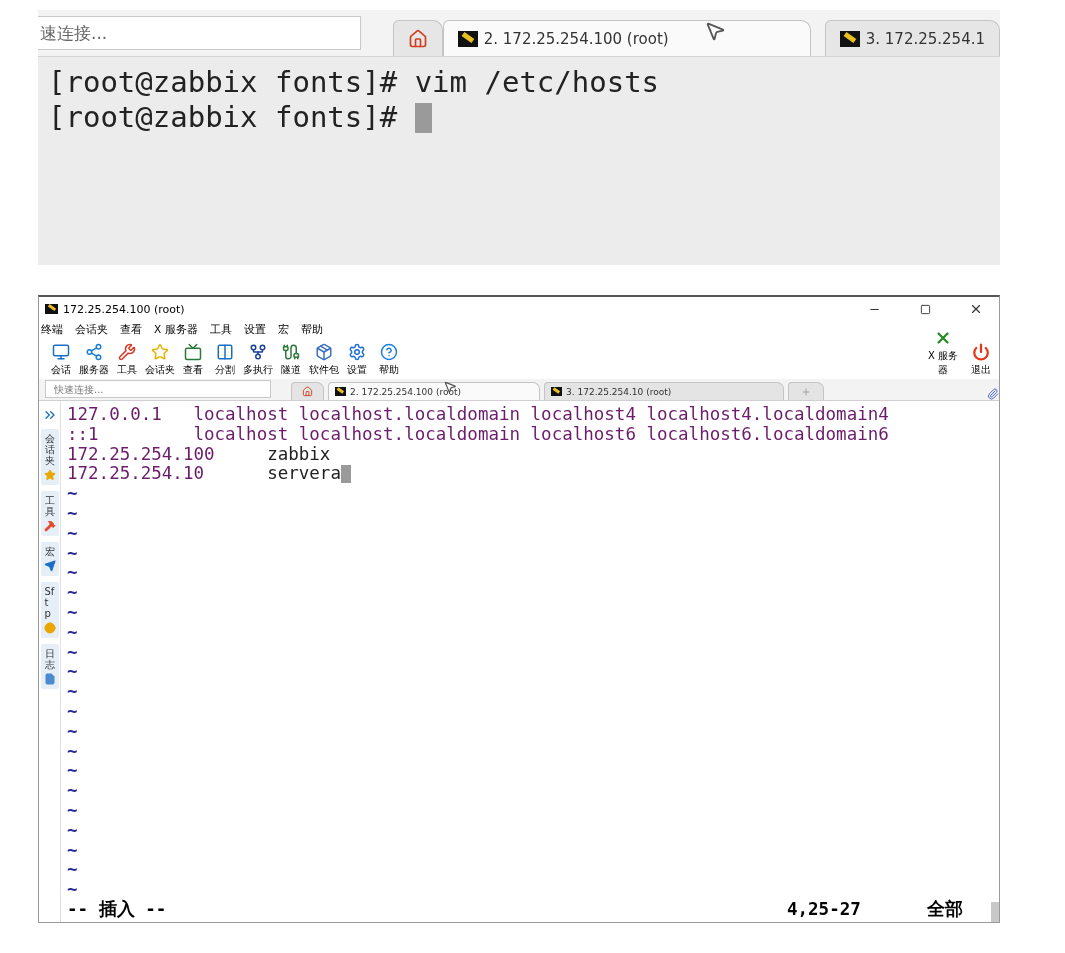  I want to click on sidebar-tab-label: 日志, so click(49, 659).